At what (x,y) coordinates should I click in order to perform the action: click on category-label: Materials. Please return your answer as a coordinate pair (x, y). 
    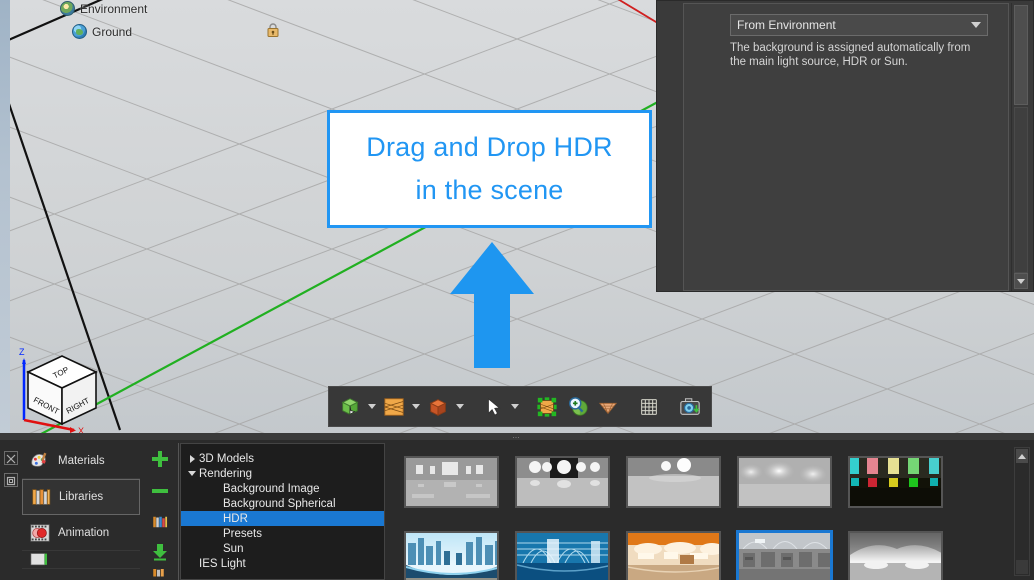
    Looking at the image, I should click on (81, 460).